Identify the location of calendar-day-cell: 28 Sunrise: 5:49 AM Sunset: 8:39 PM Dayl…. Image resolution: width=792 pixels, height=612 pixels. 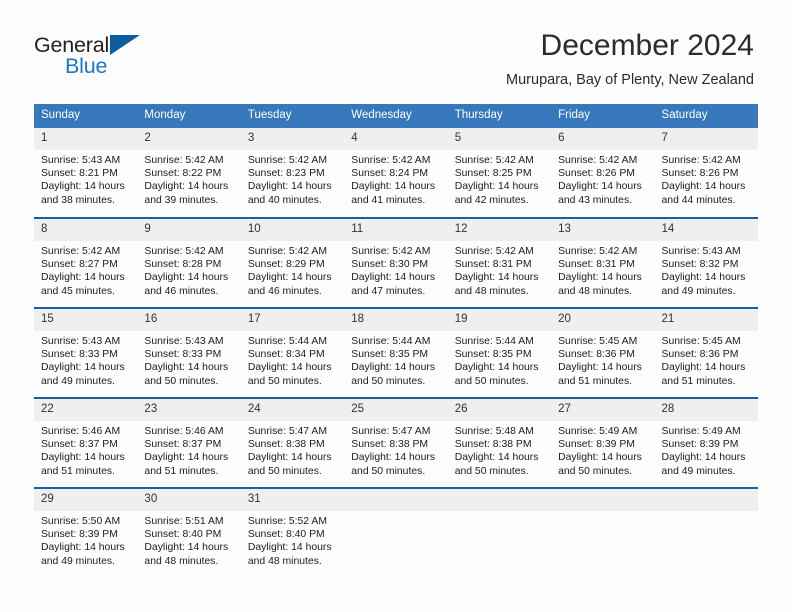
(706, 442).